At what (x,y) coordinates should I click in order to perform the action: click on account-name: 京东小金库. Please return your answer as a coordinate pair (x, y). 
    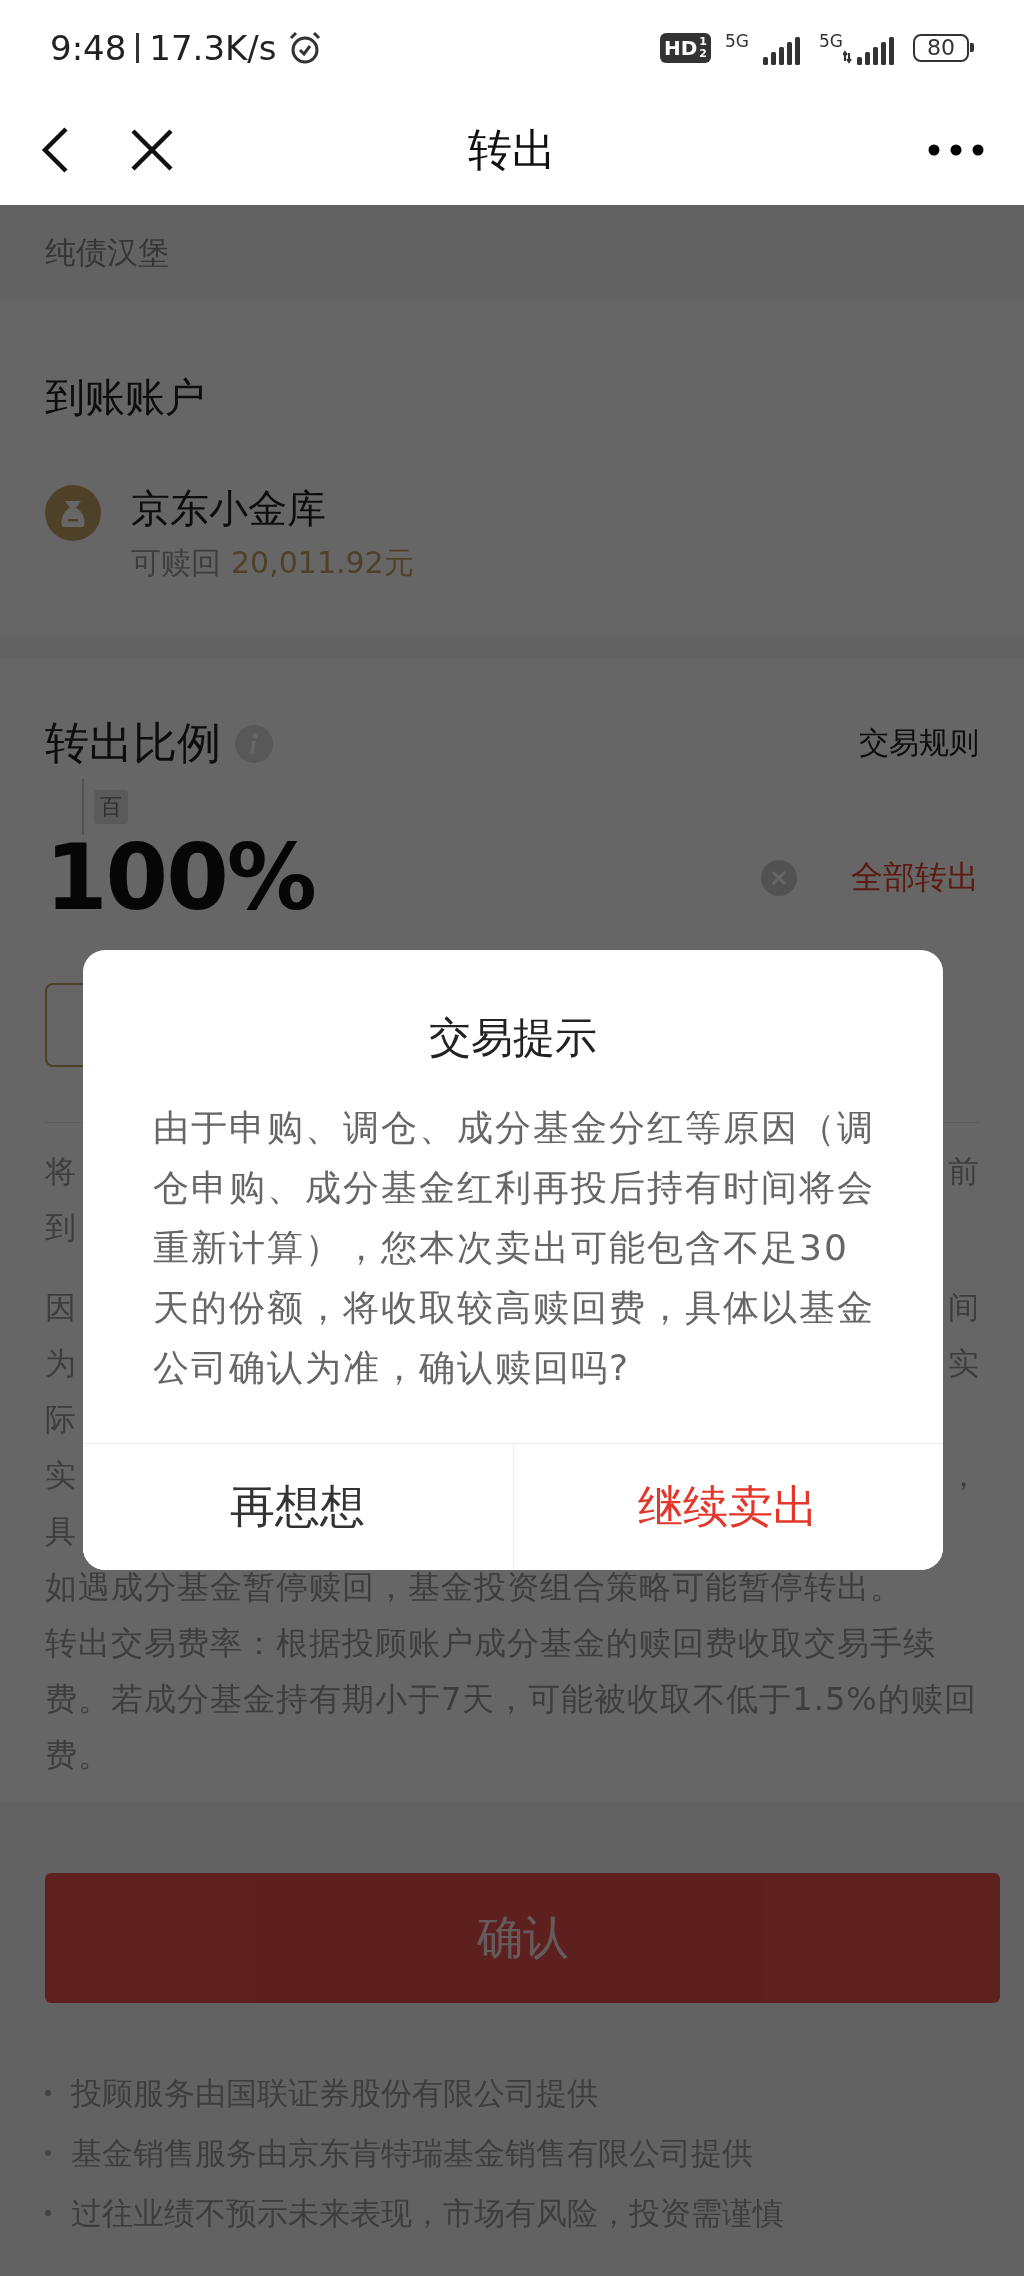
    Looking at the image, I should click on (229, 509).